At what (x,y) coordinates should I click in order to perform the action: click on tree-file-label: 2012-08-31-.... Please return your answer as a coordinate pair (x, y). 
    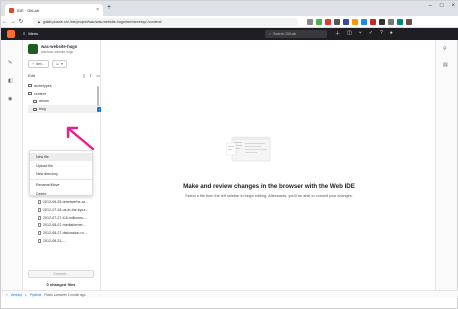
    Looking at the image, I should click on (54, 241).